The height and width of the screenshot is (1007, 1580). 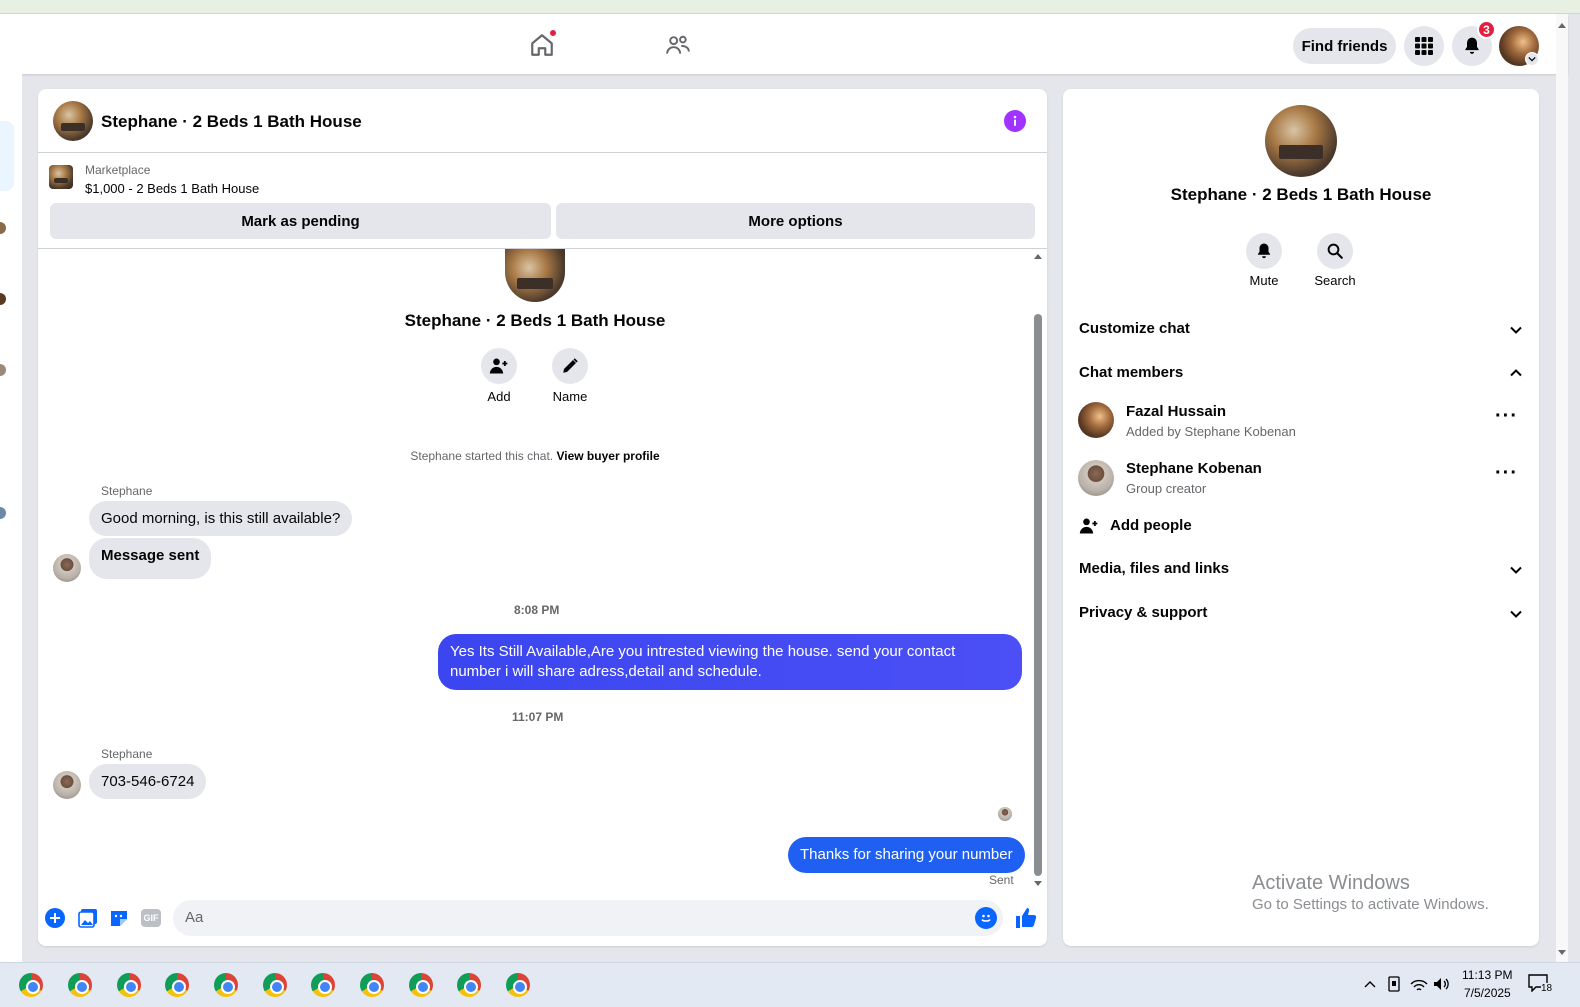 I want to click on search-button, so click(x=1335, y=251).